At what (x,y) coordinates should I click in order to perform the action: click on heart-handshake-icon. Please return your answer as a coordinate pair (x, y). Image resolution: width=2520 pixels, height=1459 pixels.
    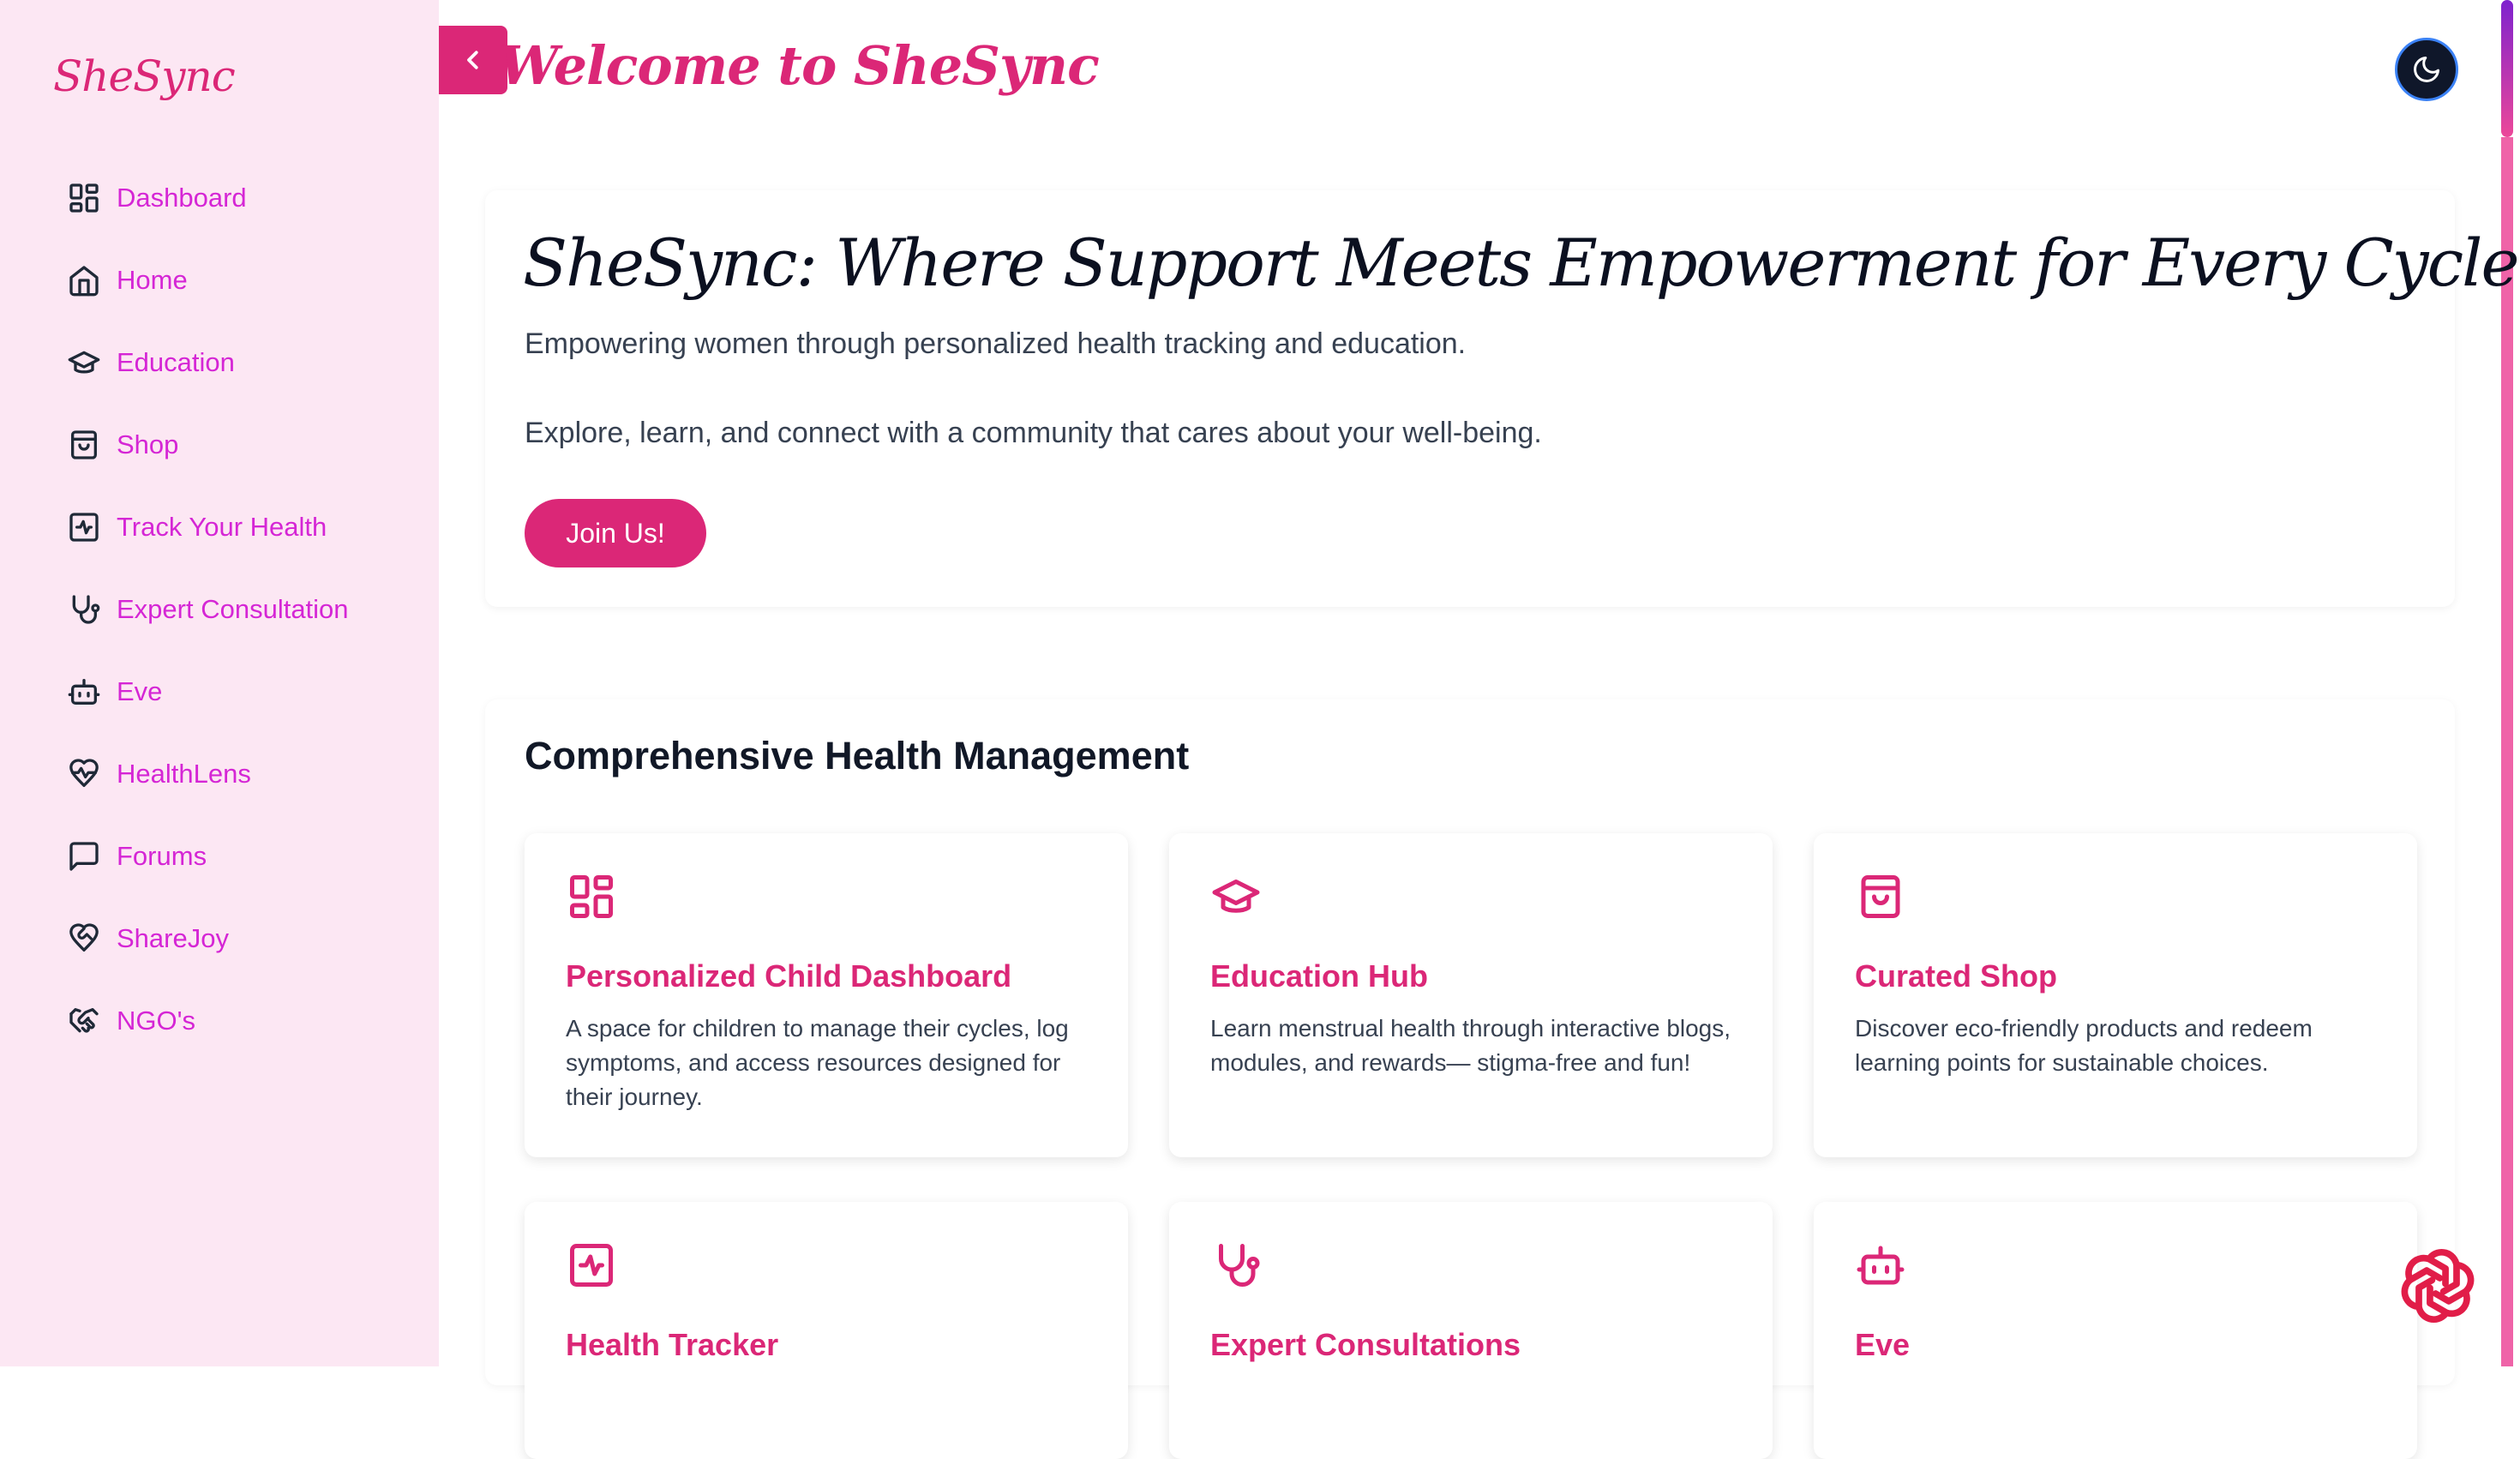
    Looking at the image, I should click on (84, 939).